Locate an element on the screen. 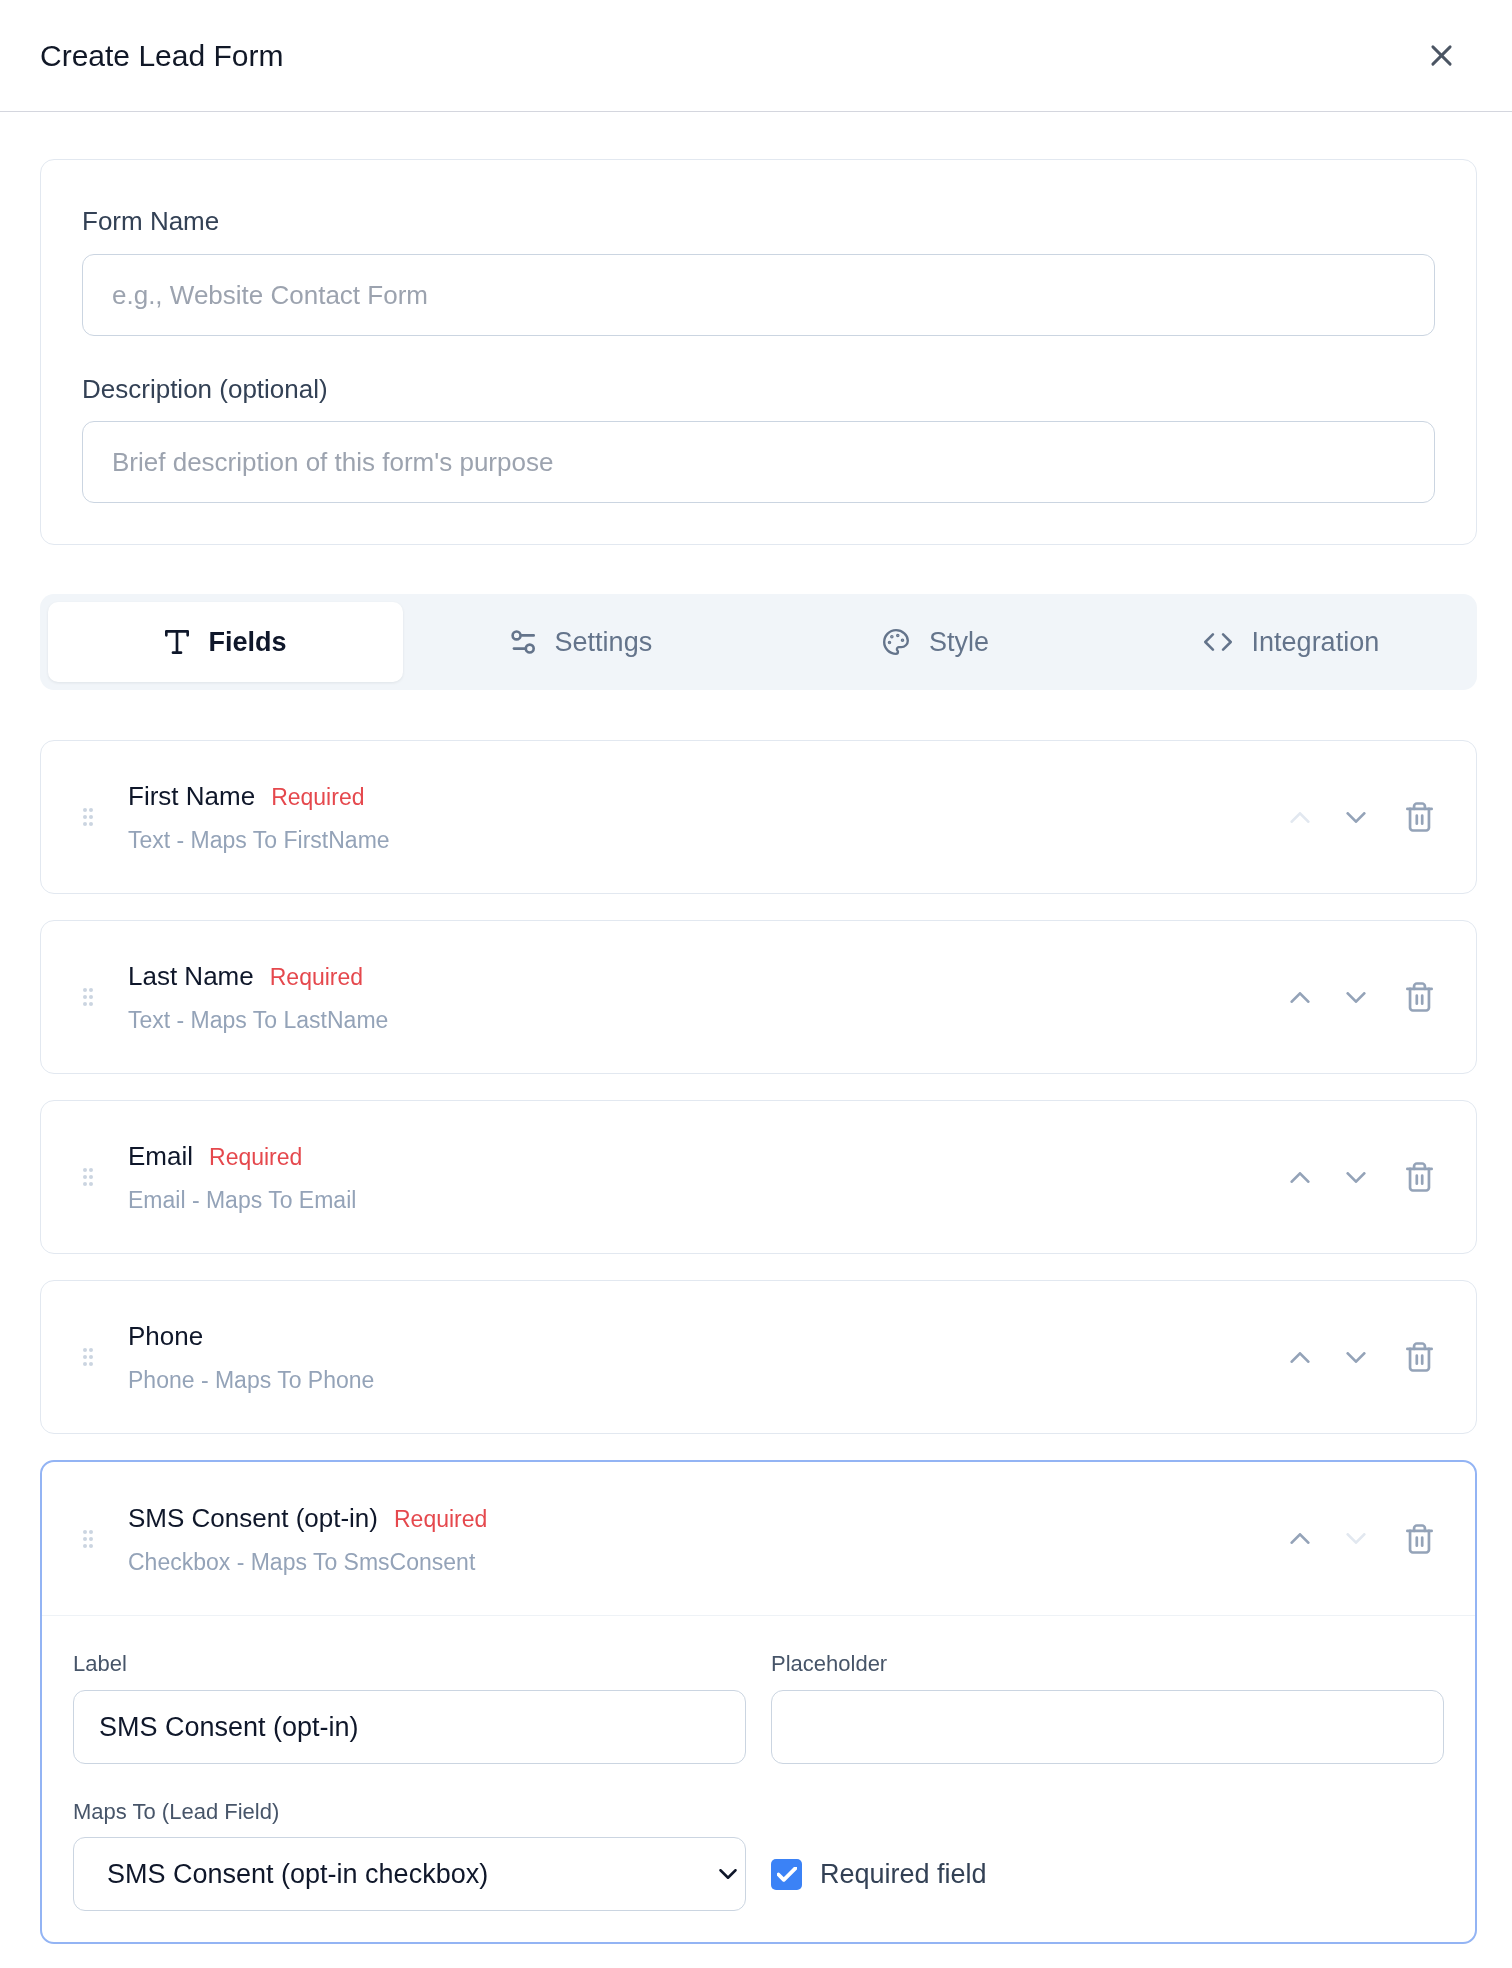  description-input: Brief description of this form's purpose is located at coordinates (758, 462).